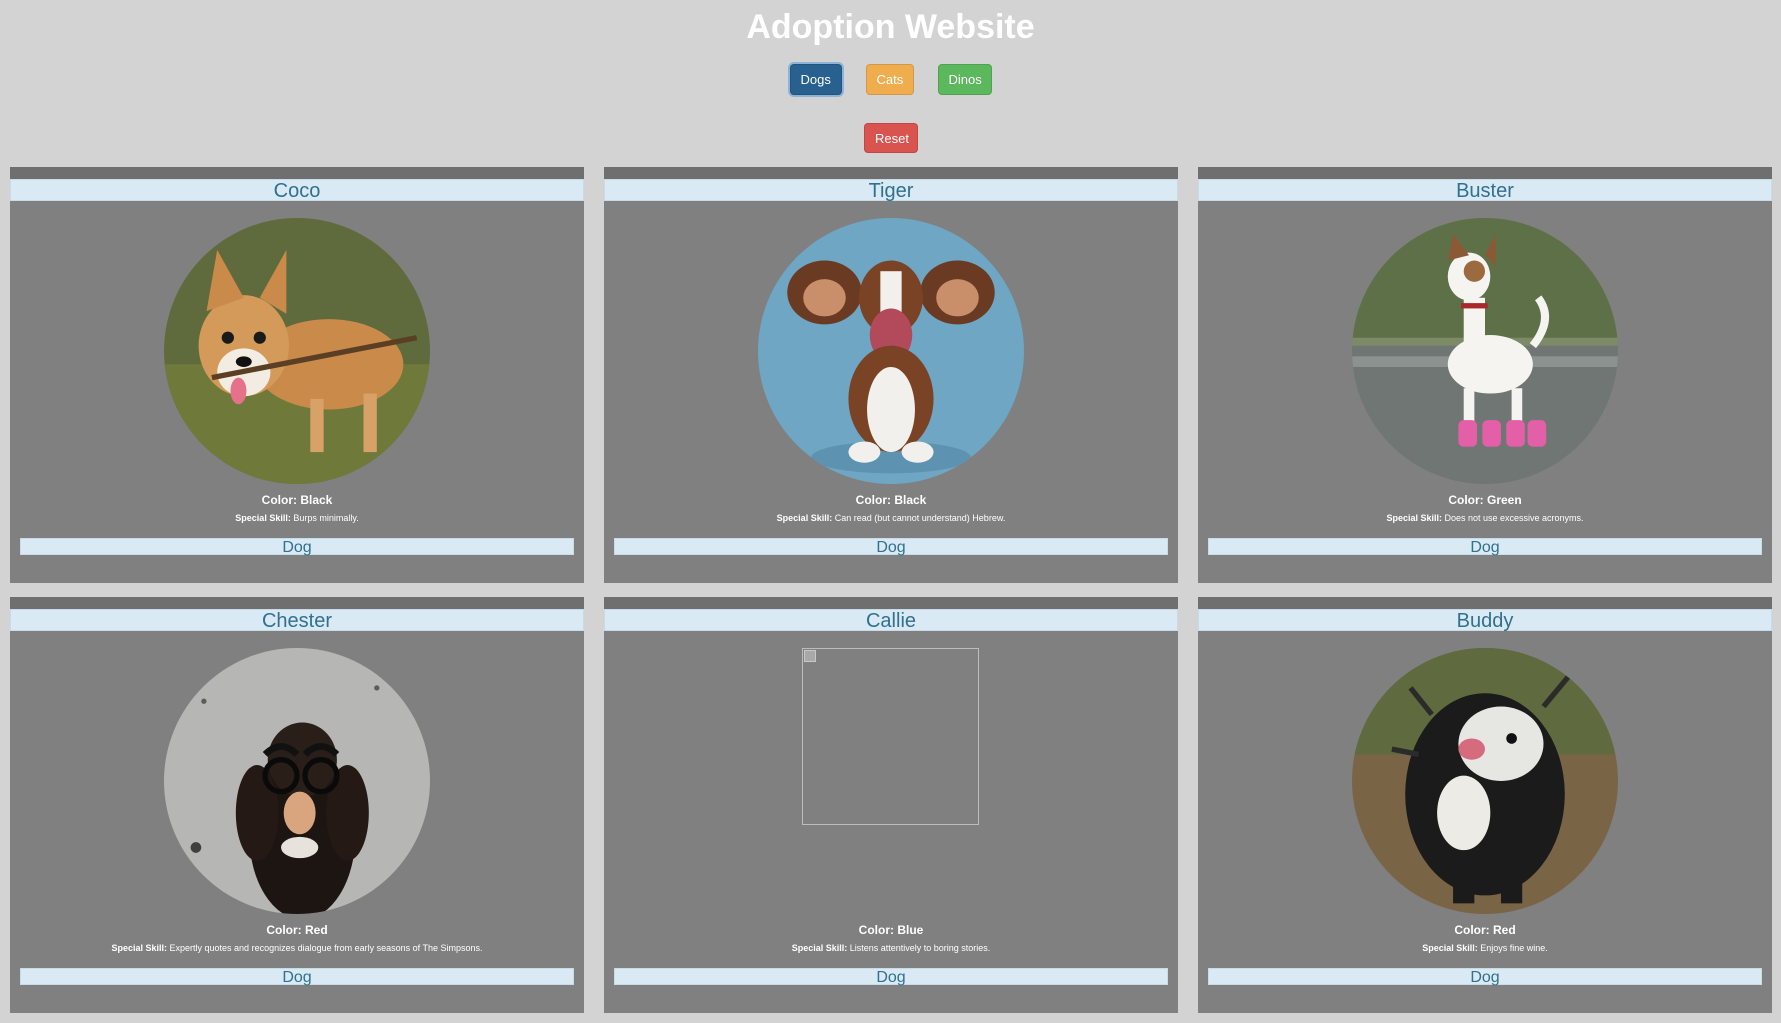  I want to click on cats-filter-button: Cats, so click(889, 79).